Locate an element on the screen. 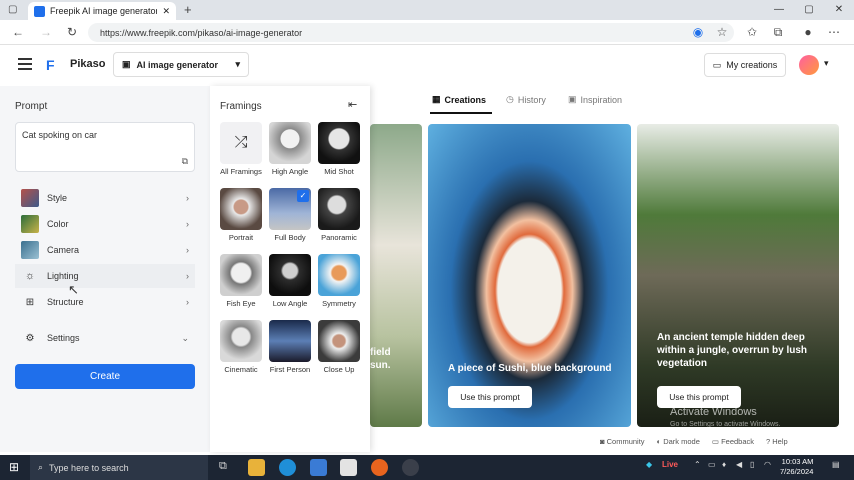 The width and height of the screenshot is (854, 480). framing-symmetry: Symmetry is located at coordinates (339, 281).